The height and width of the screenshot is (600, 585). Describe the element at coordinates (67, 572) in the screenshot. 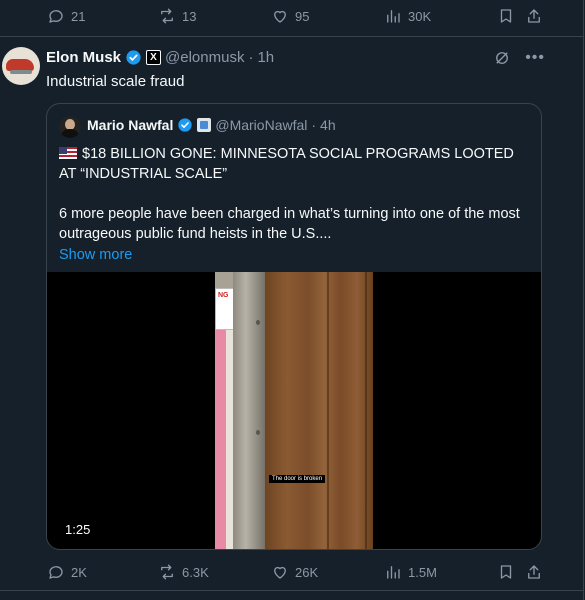

I see `reply-button: 2K` at that location.